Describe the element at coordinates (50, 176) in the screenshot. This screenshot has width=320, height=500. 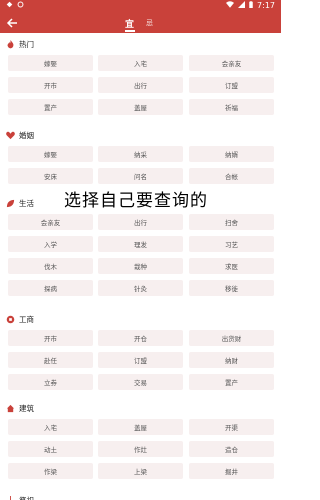
I see `activity-tag: 安床` at that location.